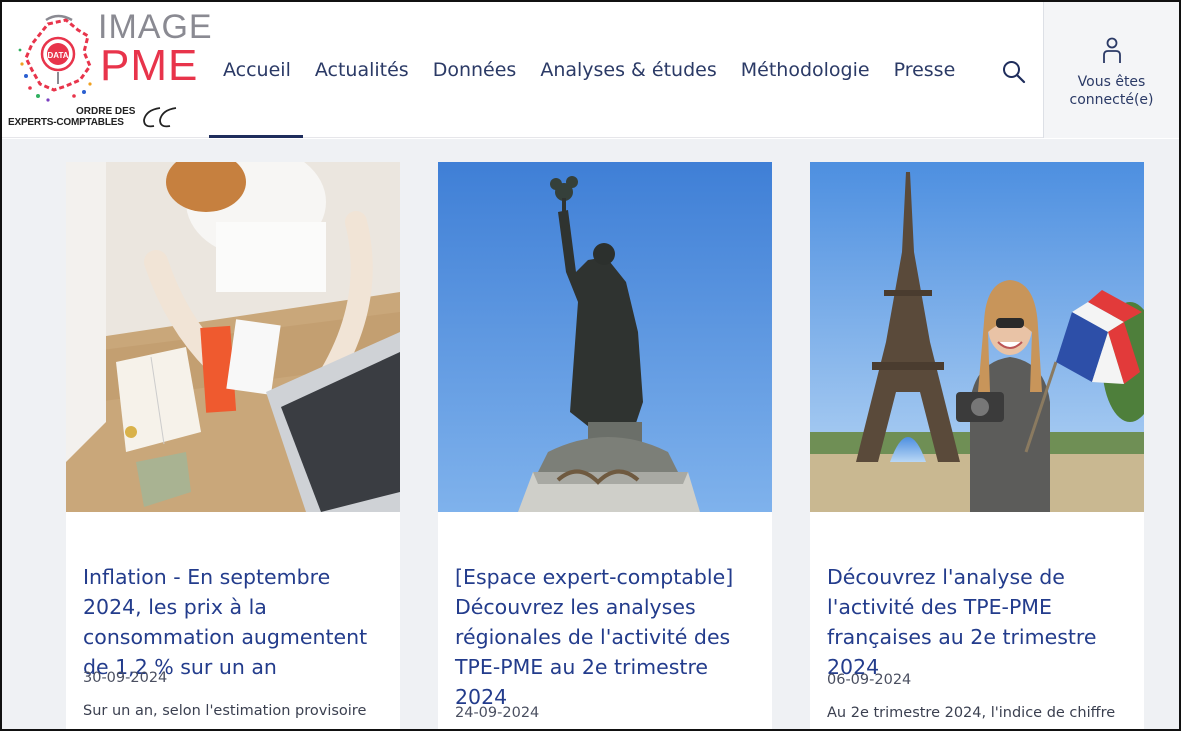 This screenshot has height=731, width=1181. I want to click on nav-item-methodologie: Méthodologie, so click(805, 70).